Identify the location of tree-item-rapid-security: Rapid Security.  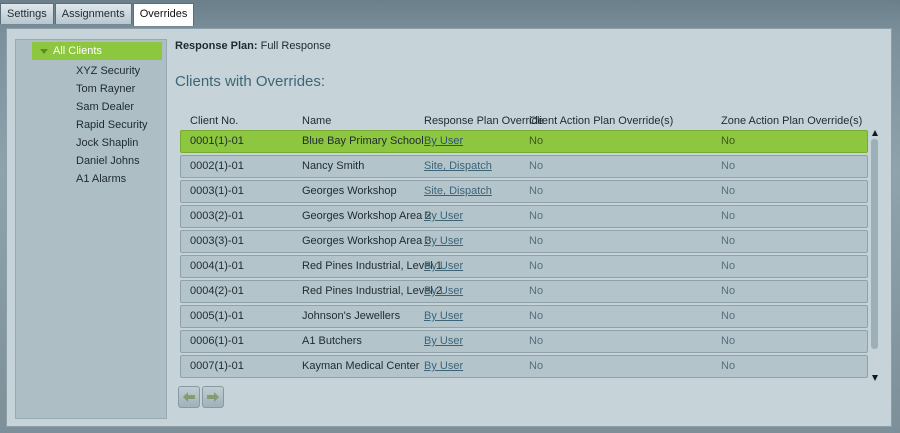
(112, 125).